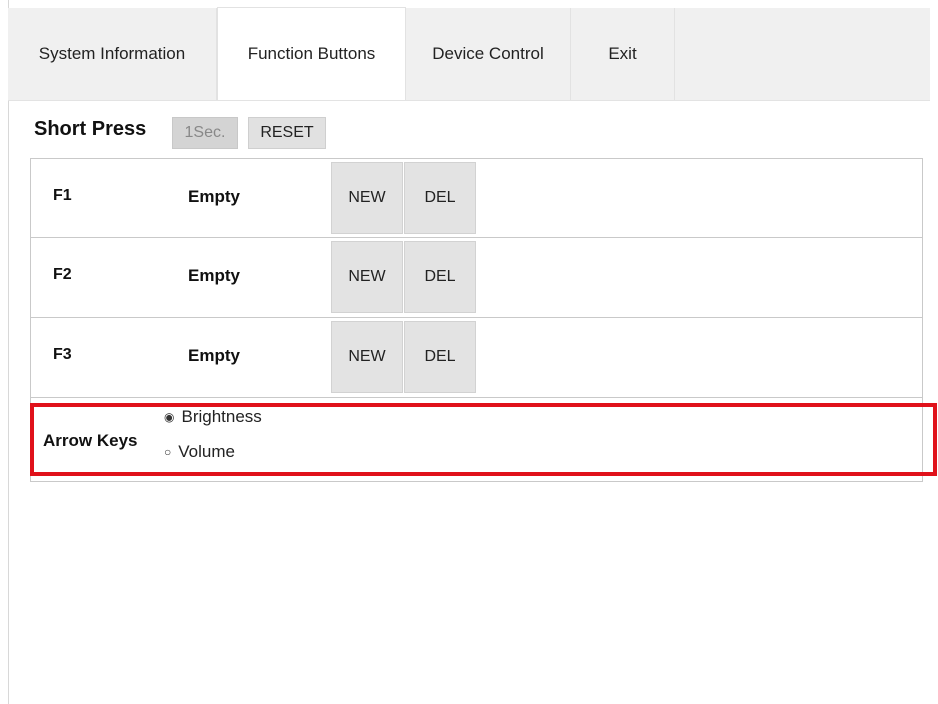 The image size is (938, 704). What do you see at coordinates (62, 274) in the screenshot?
I see `function-key-label: F2` at bounding box center [62, 274].